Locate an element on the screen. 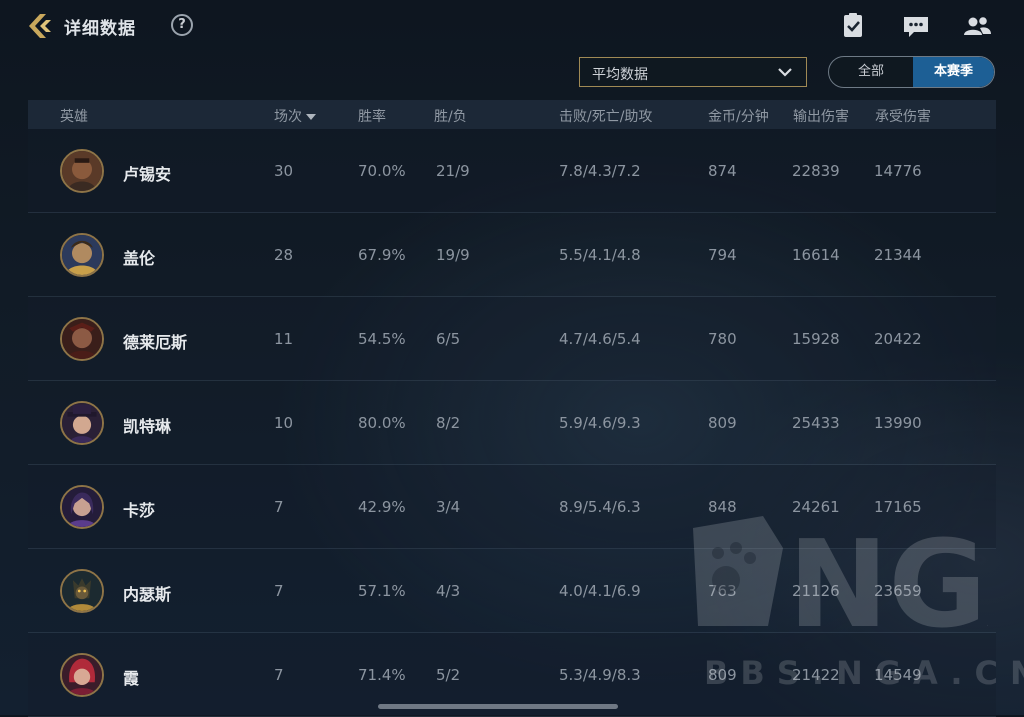  kda-value: 4.7/4.6/5.4 is located at coordinates (600, 339).